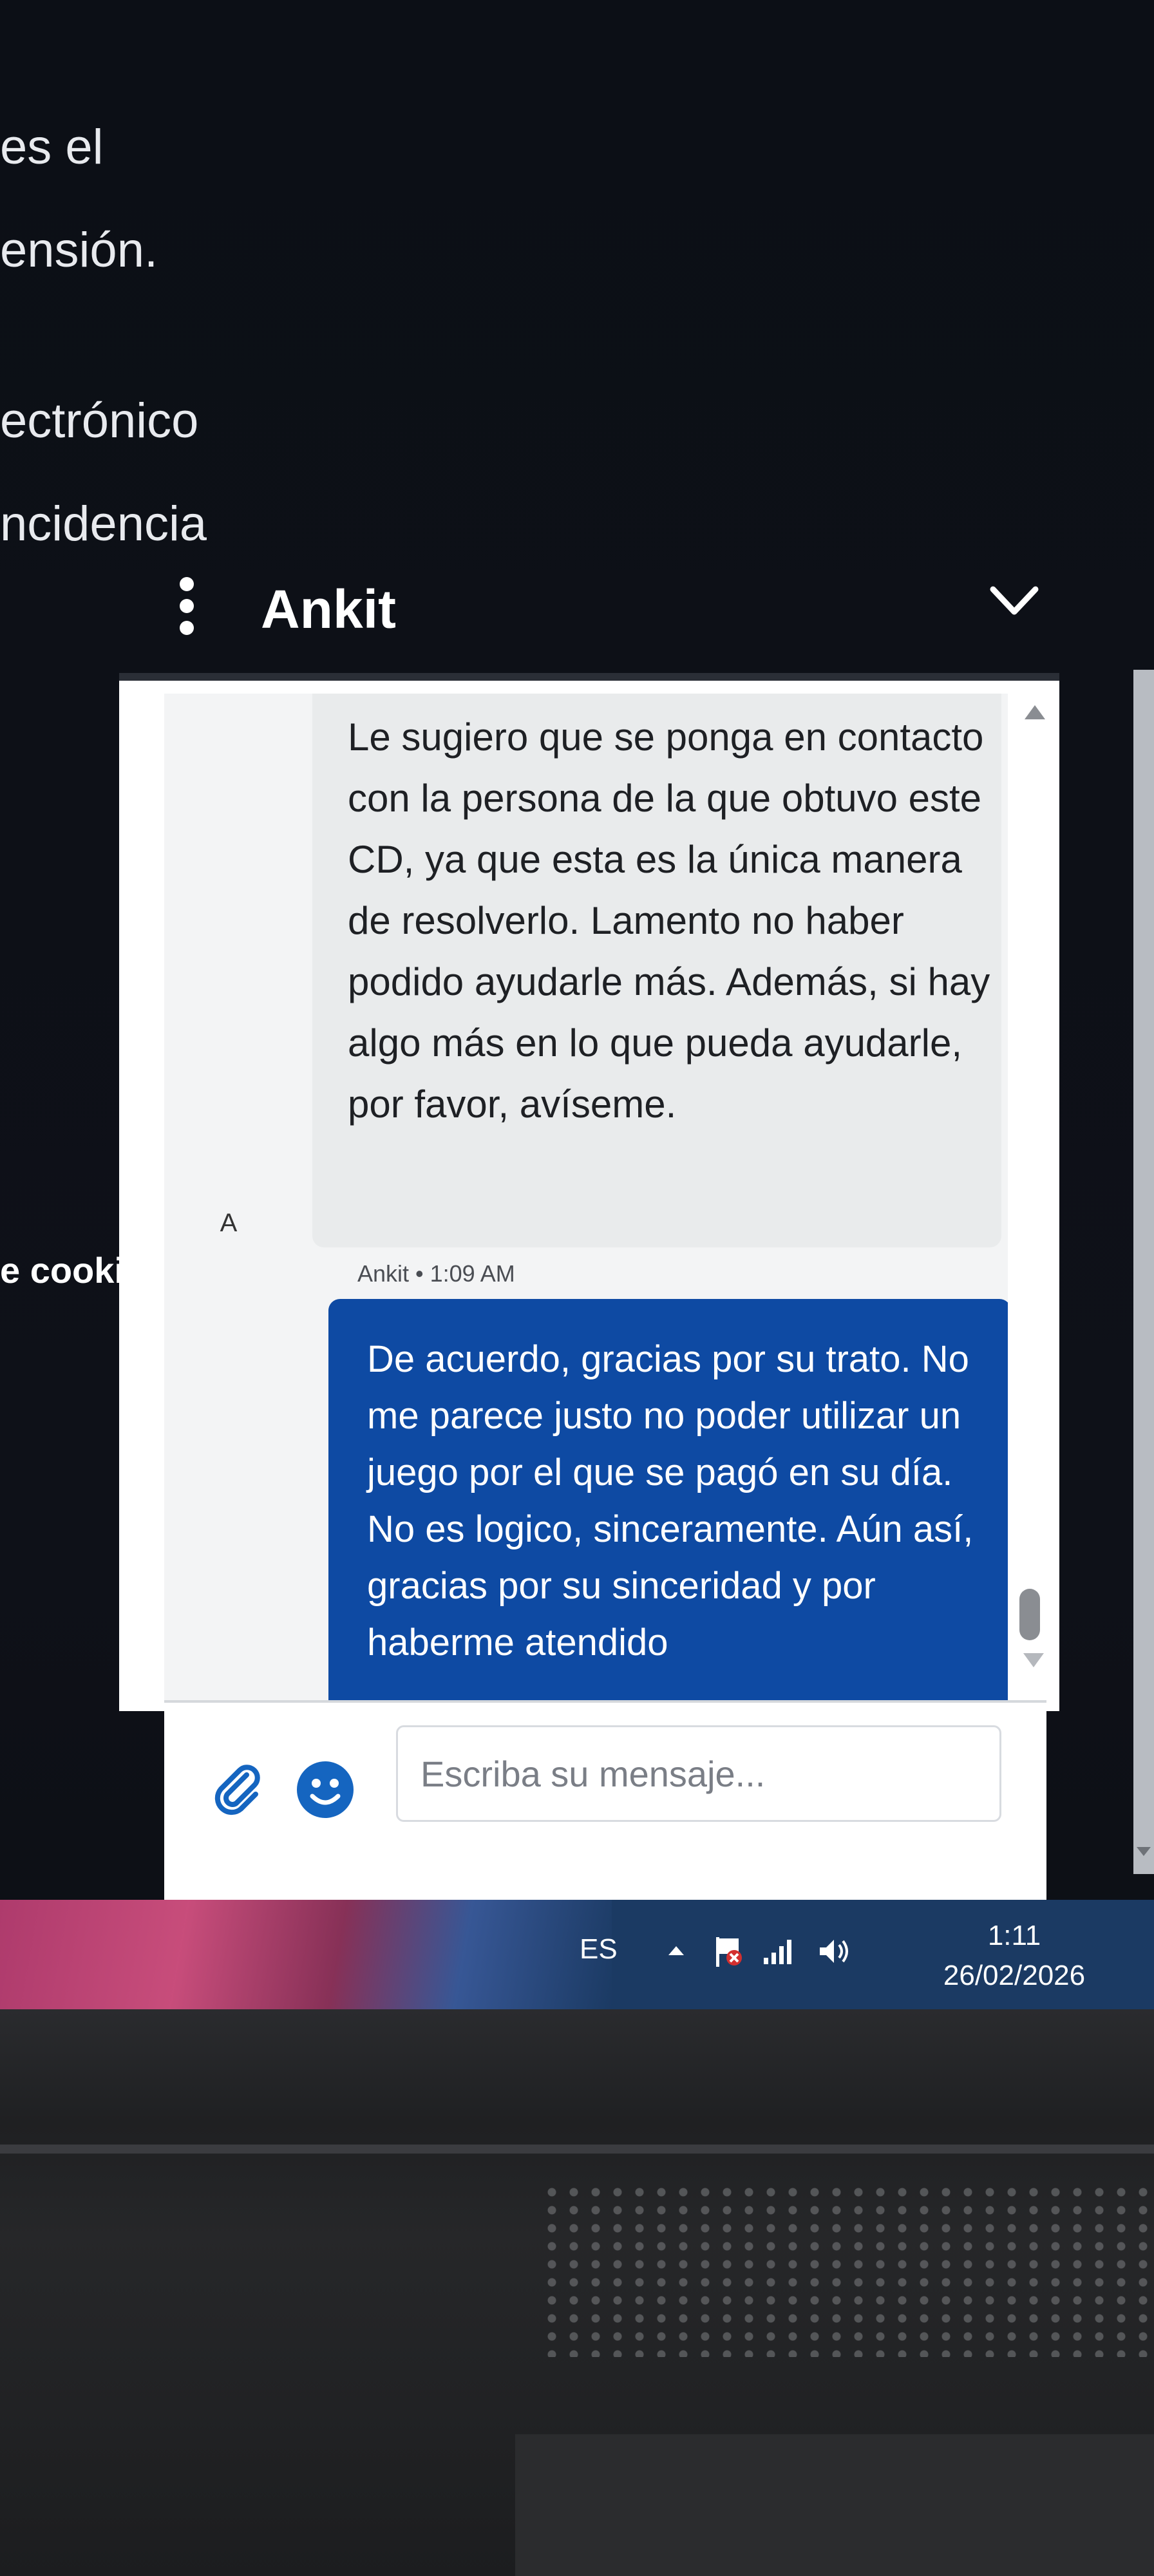 Image resolution: width=1154 pixels, height=2576 pixels. I want to click on clock-time: 1:11, so click(1014, 1935).